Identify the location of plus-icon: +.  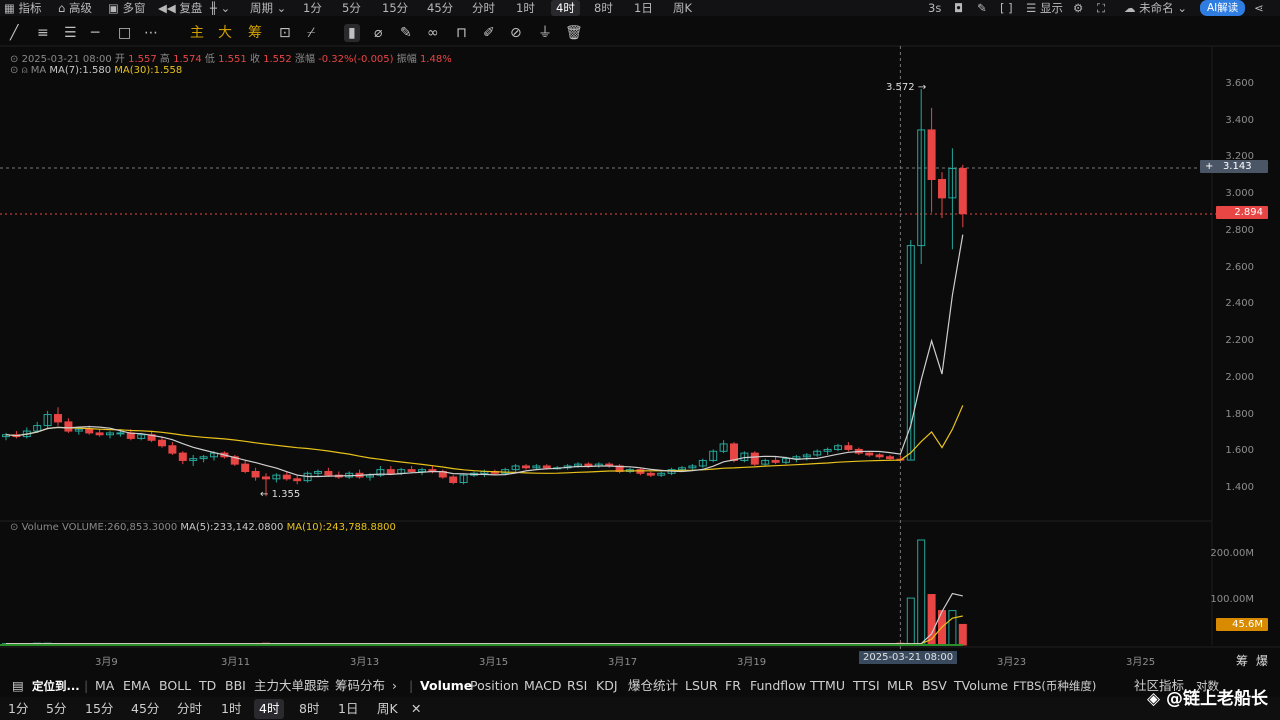
(1209, 166).